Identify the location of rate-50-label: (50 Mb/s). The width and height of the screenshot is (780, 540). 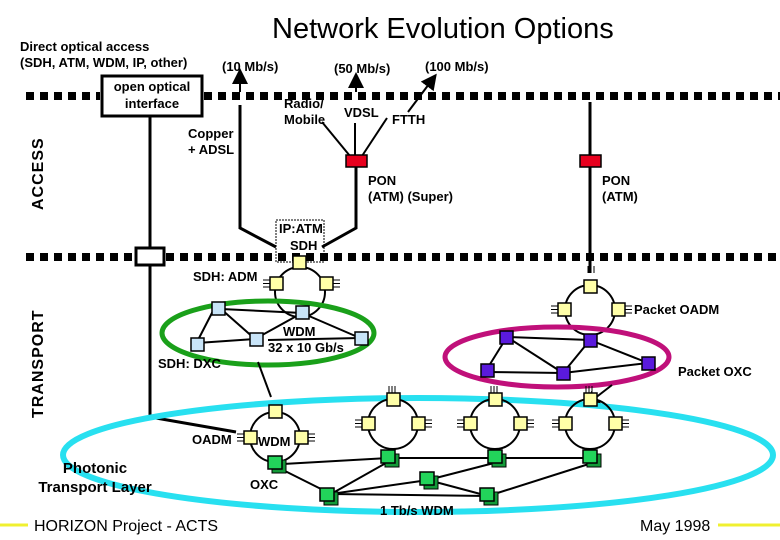
(362, 68).